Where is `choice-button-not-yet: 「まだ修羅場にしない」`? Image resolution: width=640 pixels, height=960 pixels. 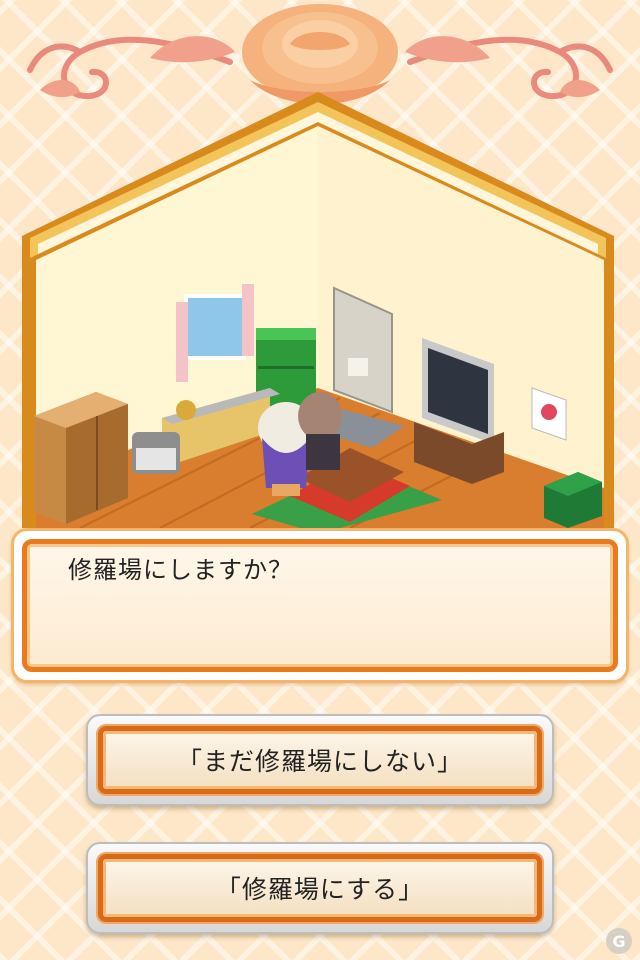
choice-button-not-yet: 「まだ修羅場にしない」 is located at coordinates (320, 760).